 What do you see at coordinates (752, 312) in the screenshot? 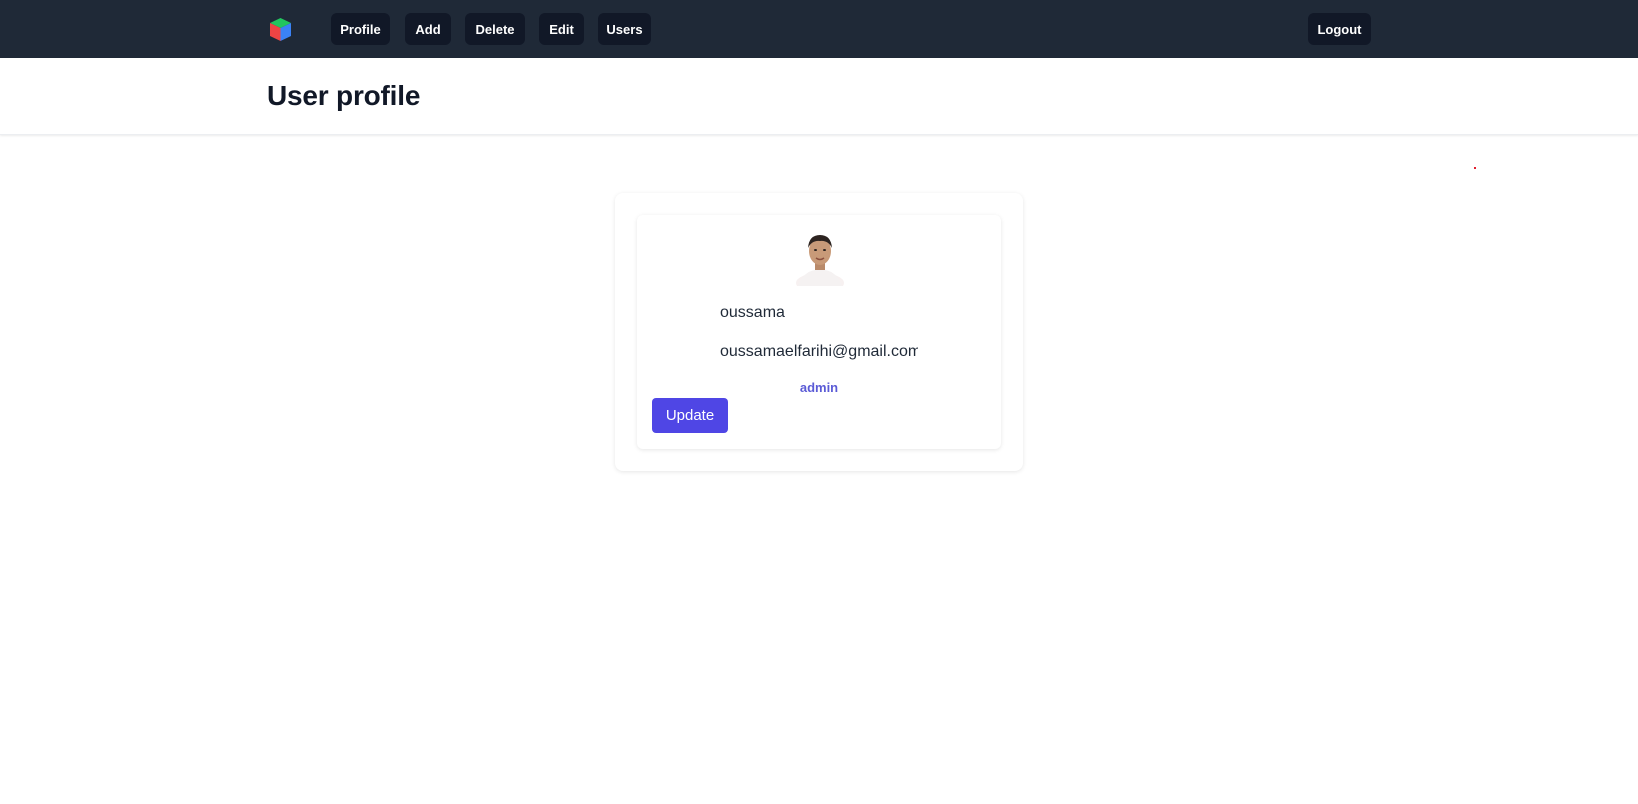
I see `profile-name: oussama` at bounding box center [752, 312].